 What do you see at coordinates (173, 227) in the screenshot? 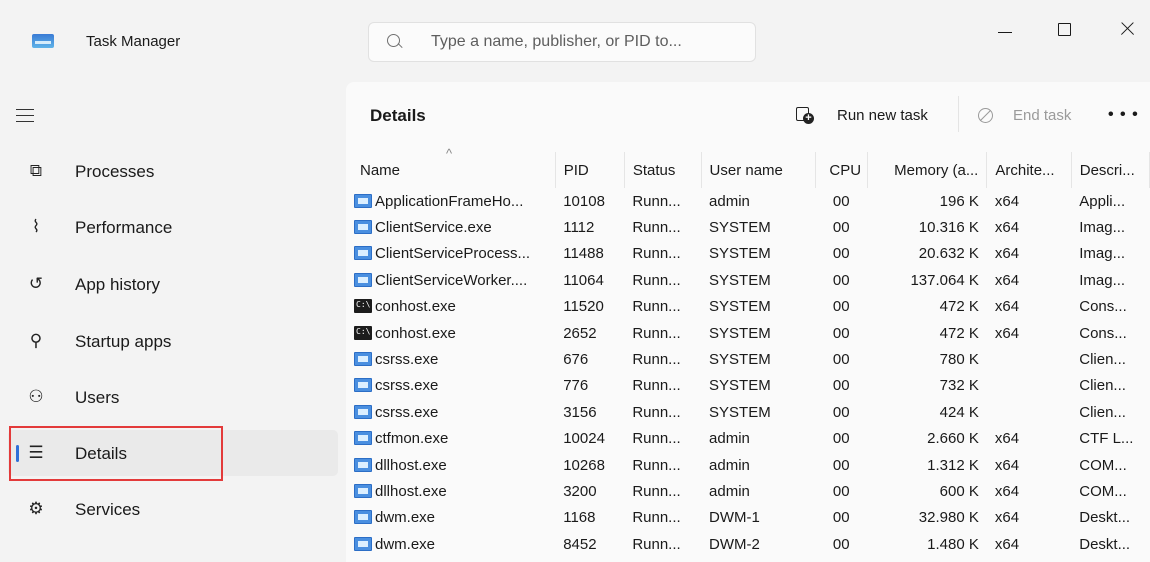
I see `sidebar-item-performance: ⌇ Performance` at bounding box center [173, 227].